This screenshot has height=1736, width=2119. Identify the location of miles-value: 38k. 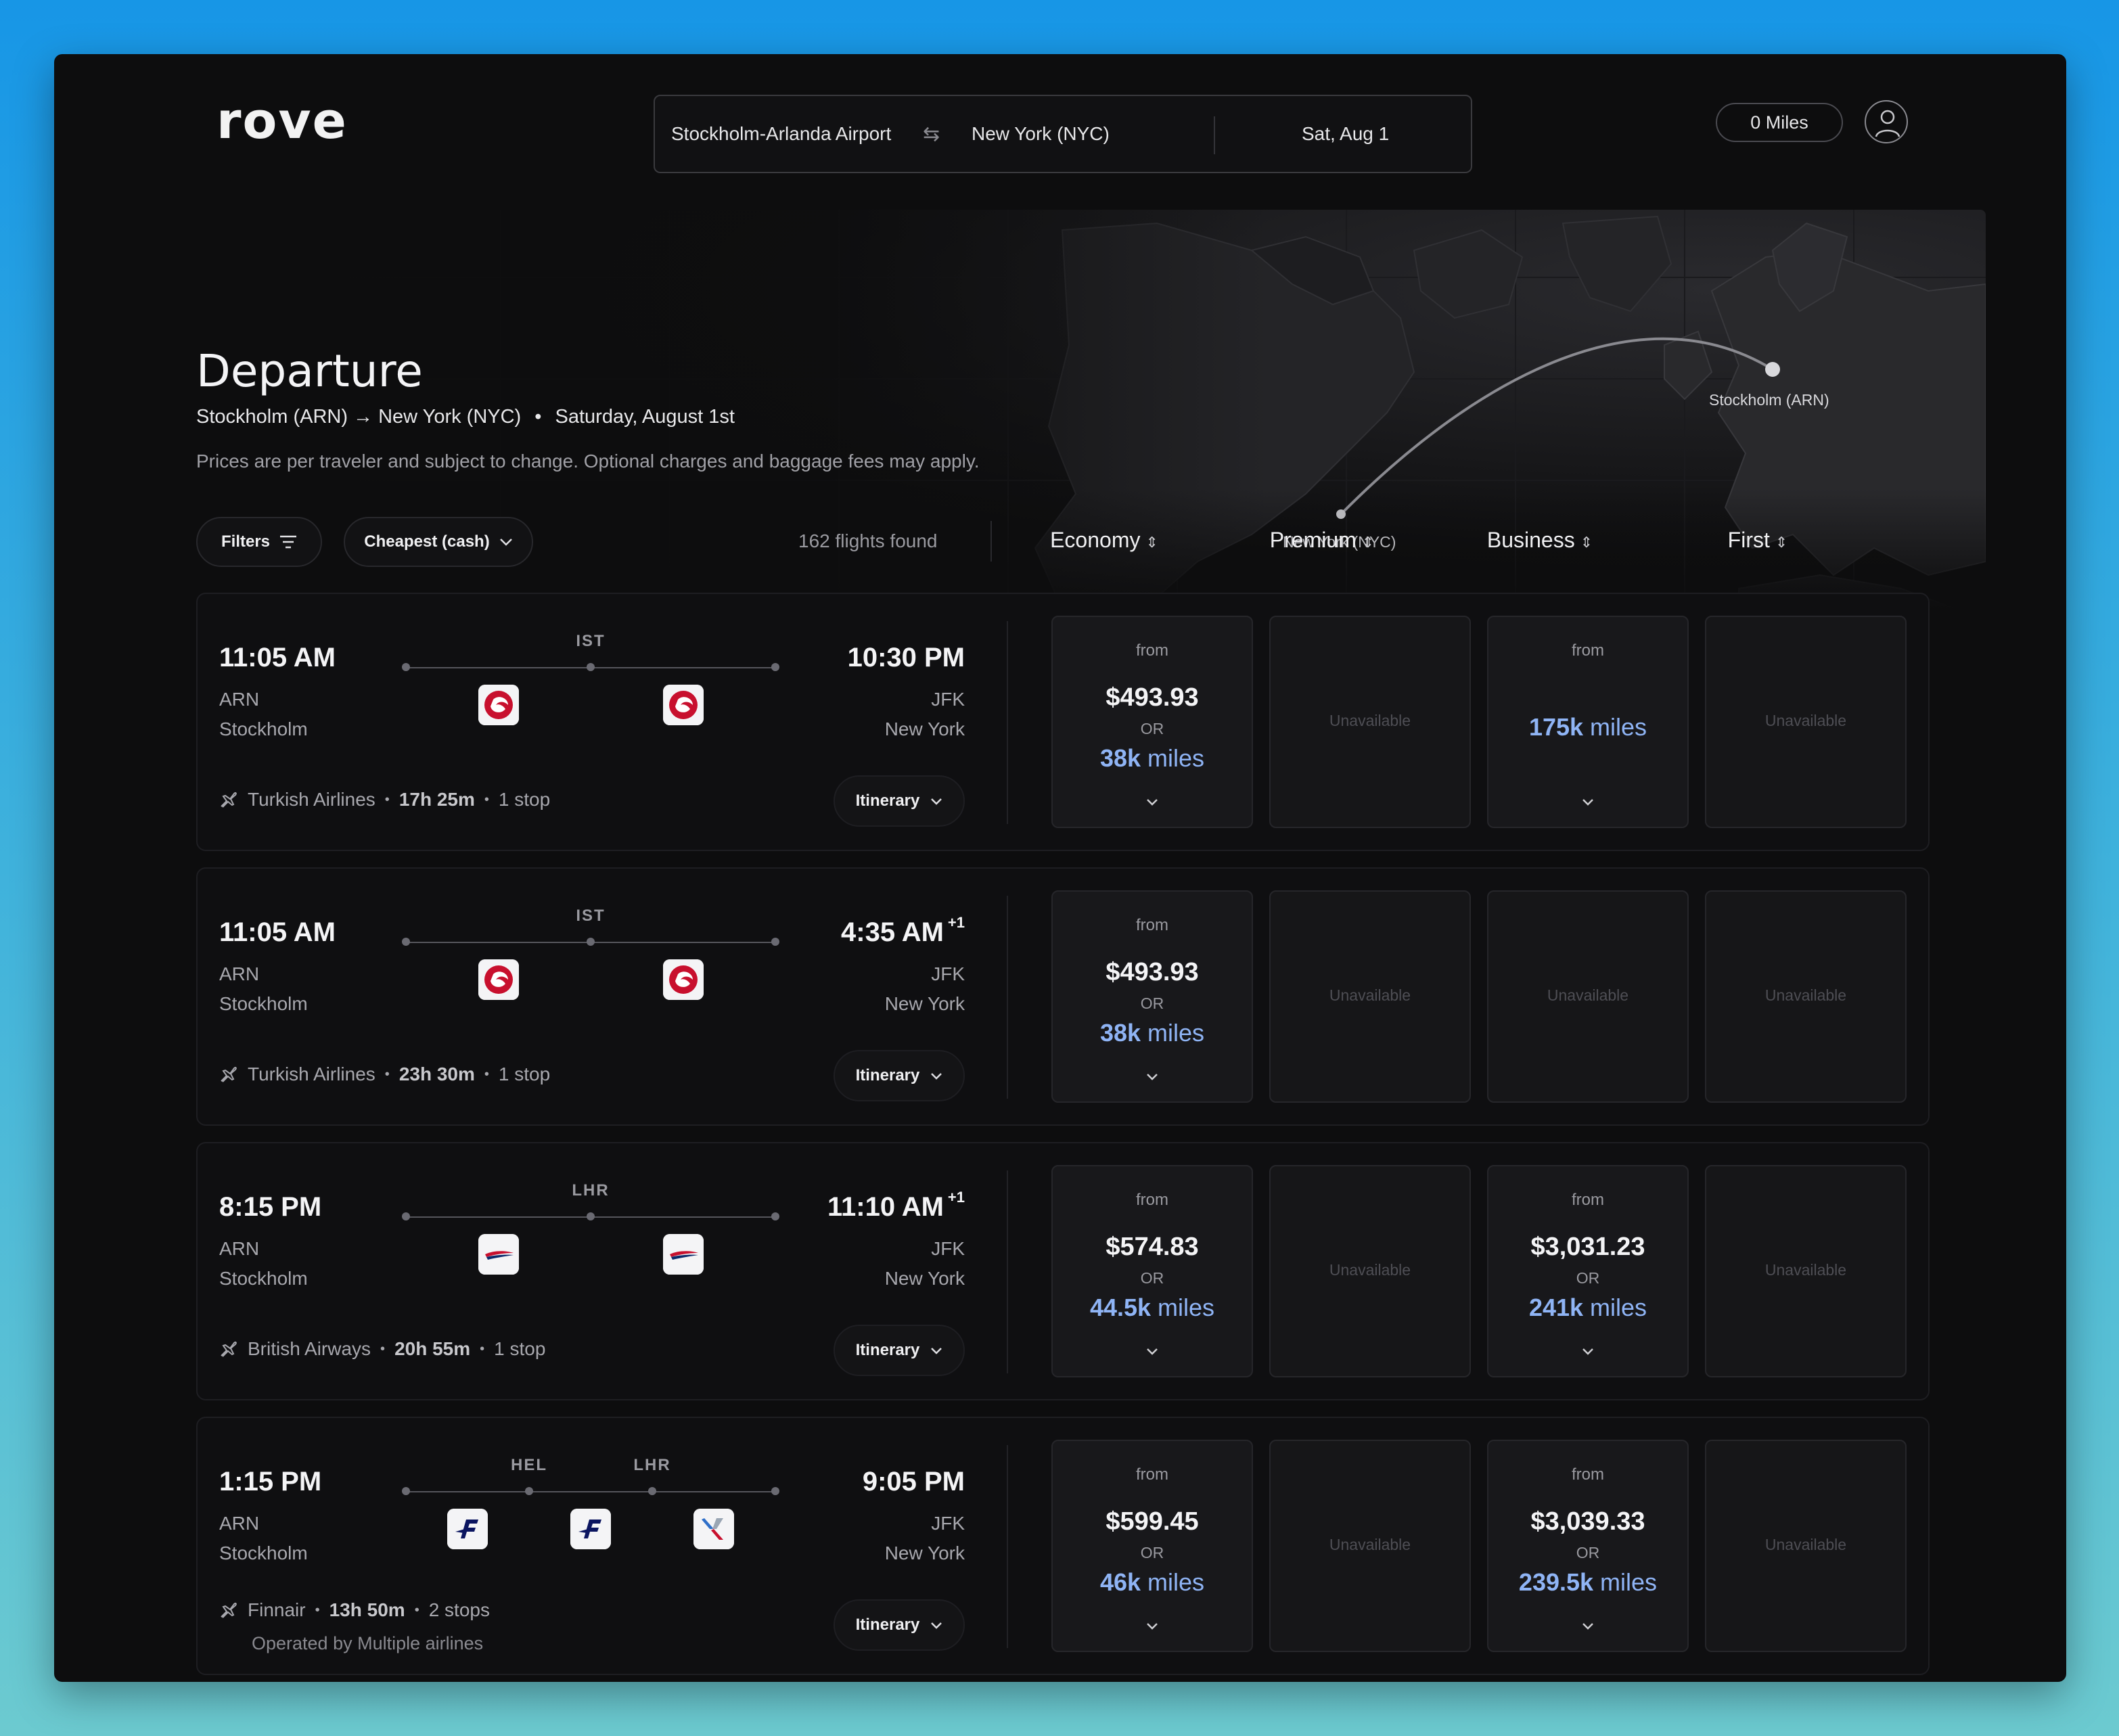
(1120, 758).